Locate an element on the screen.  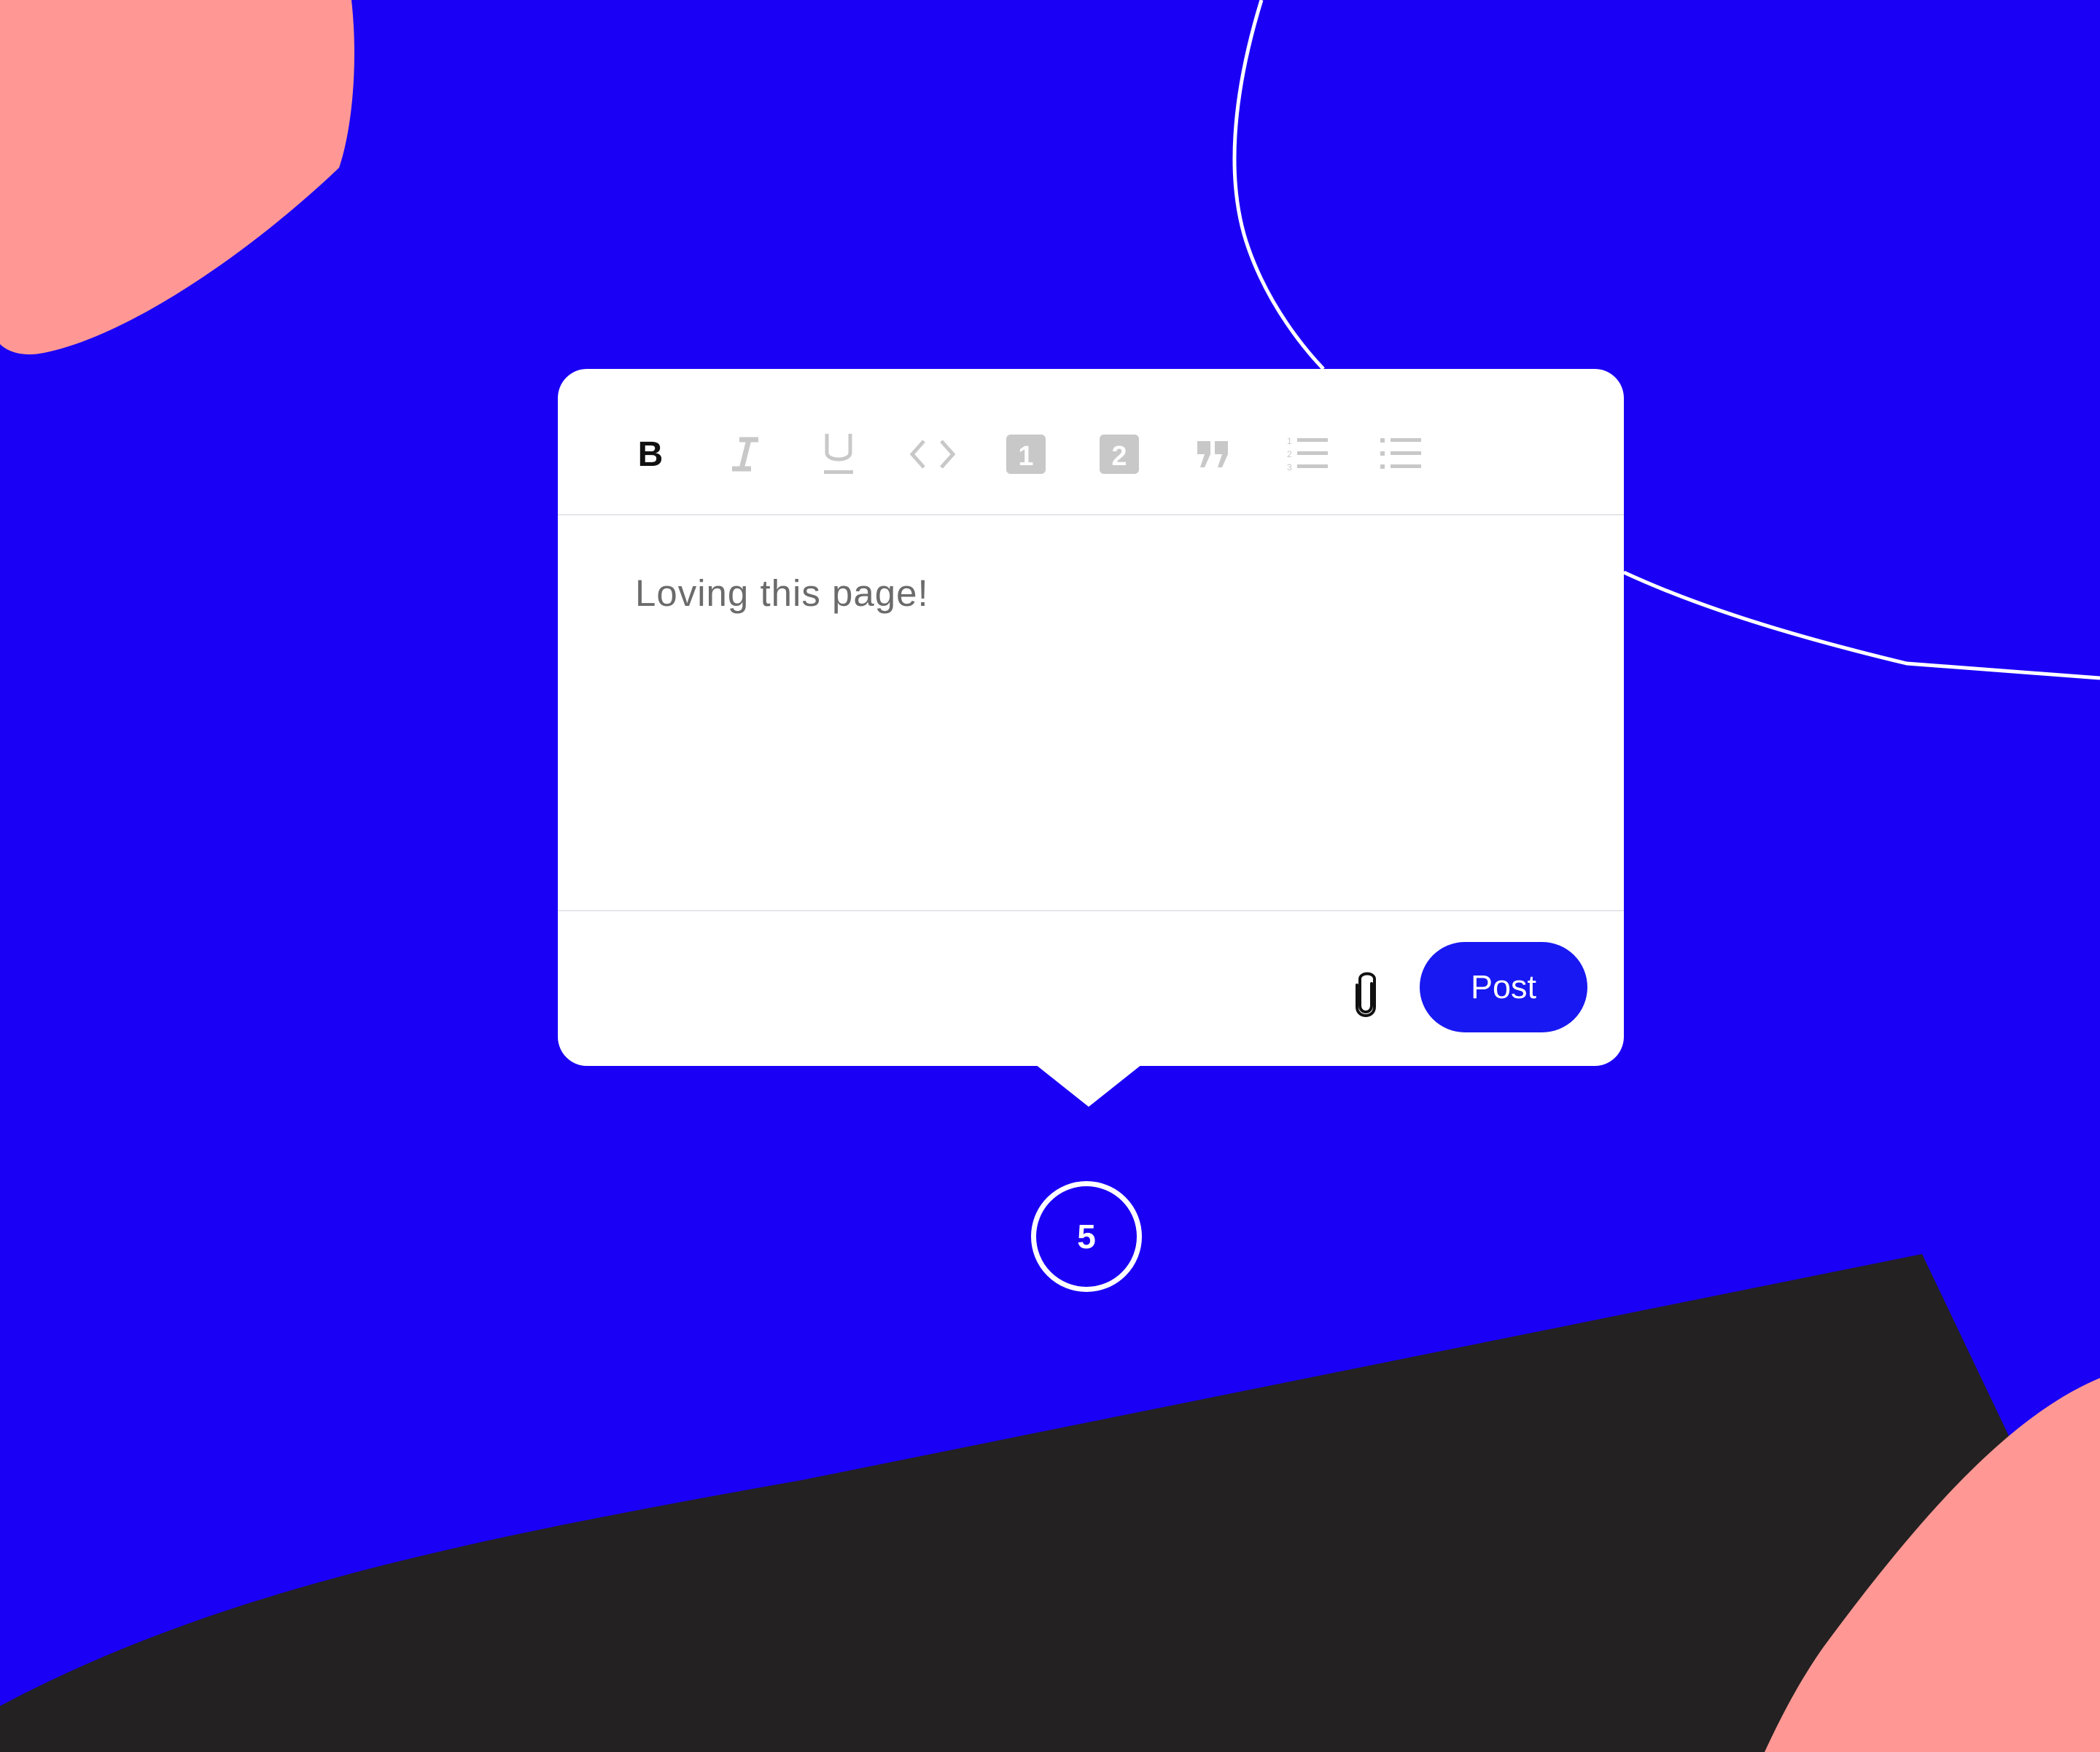
popover-tail is located at coordinates (1088, 1086).